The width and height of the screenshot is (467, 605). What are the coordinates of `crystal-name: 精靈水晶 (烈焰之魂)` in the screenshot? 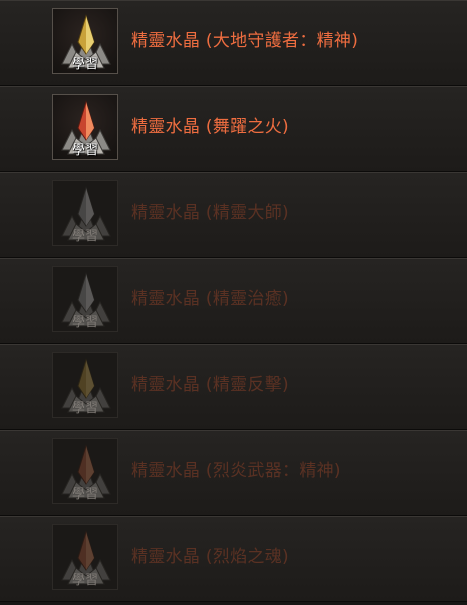 It's located at (210, 557).